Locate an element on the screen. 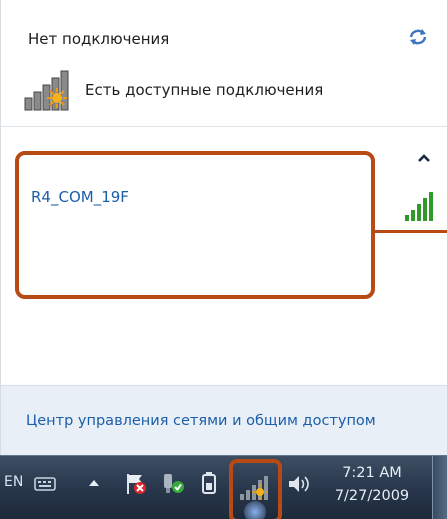 Image resolution: width=447 pixels, height=519 pixels. volume-icon is located at coordinates (299, 484).